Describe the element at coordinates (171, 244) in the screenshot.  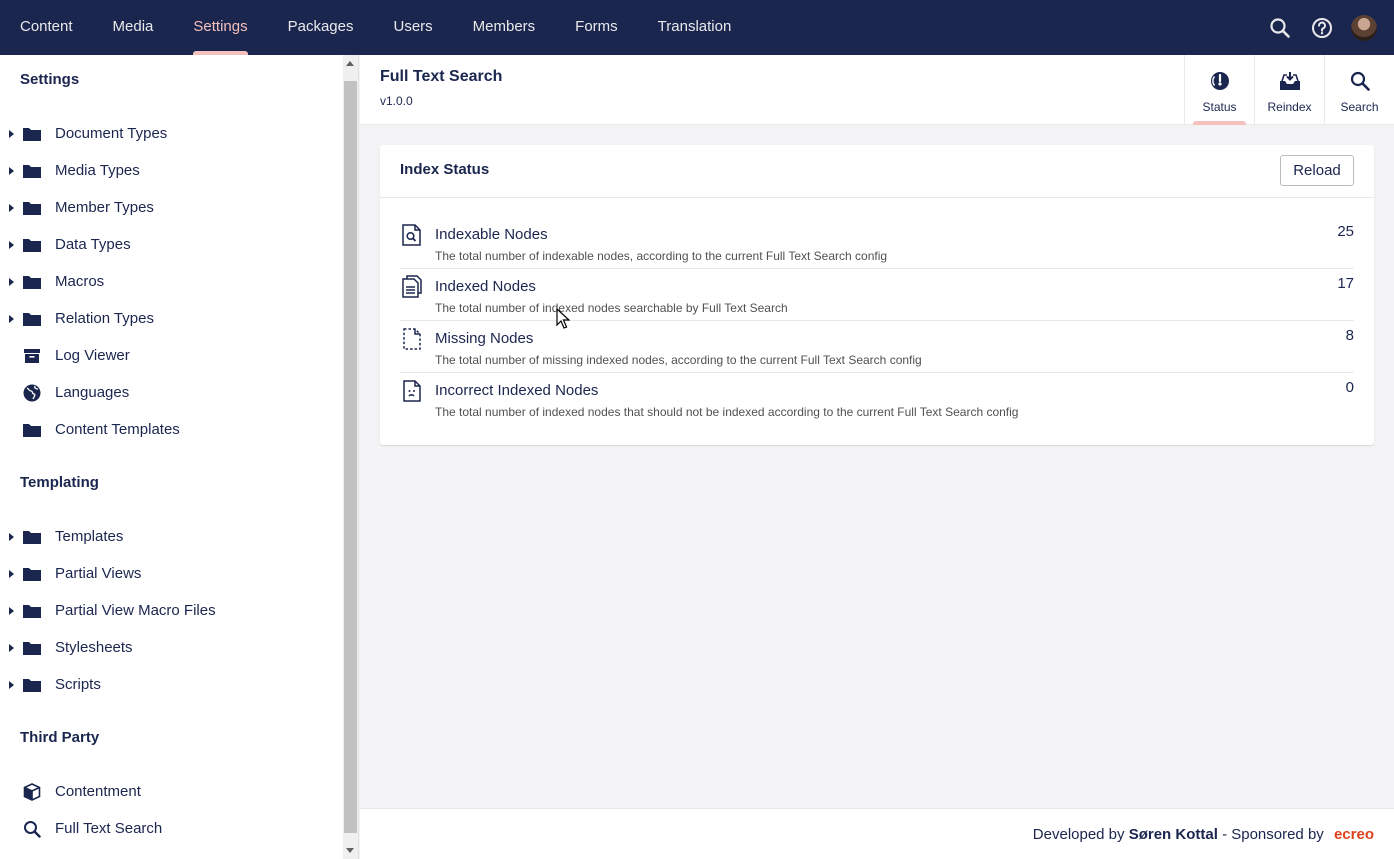
I see `sidebar-item-data-types: Data Types` at that location.